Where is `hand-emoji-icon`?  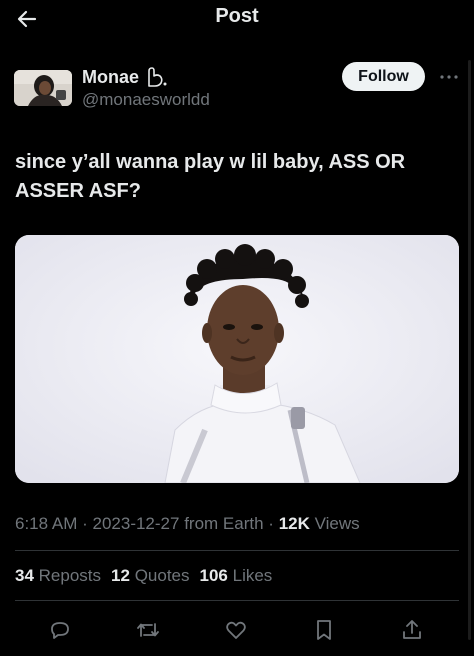
hand-emoji-icon is located at coordinates (156, 77).